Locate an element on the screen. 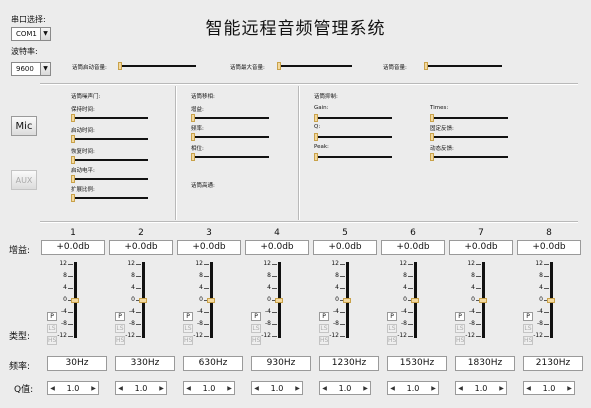  mic-max-volume-slider is located at coordinates (314, 66).